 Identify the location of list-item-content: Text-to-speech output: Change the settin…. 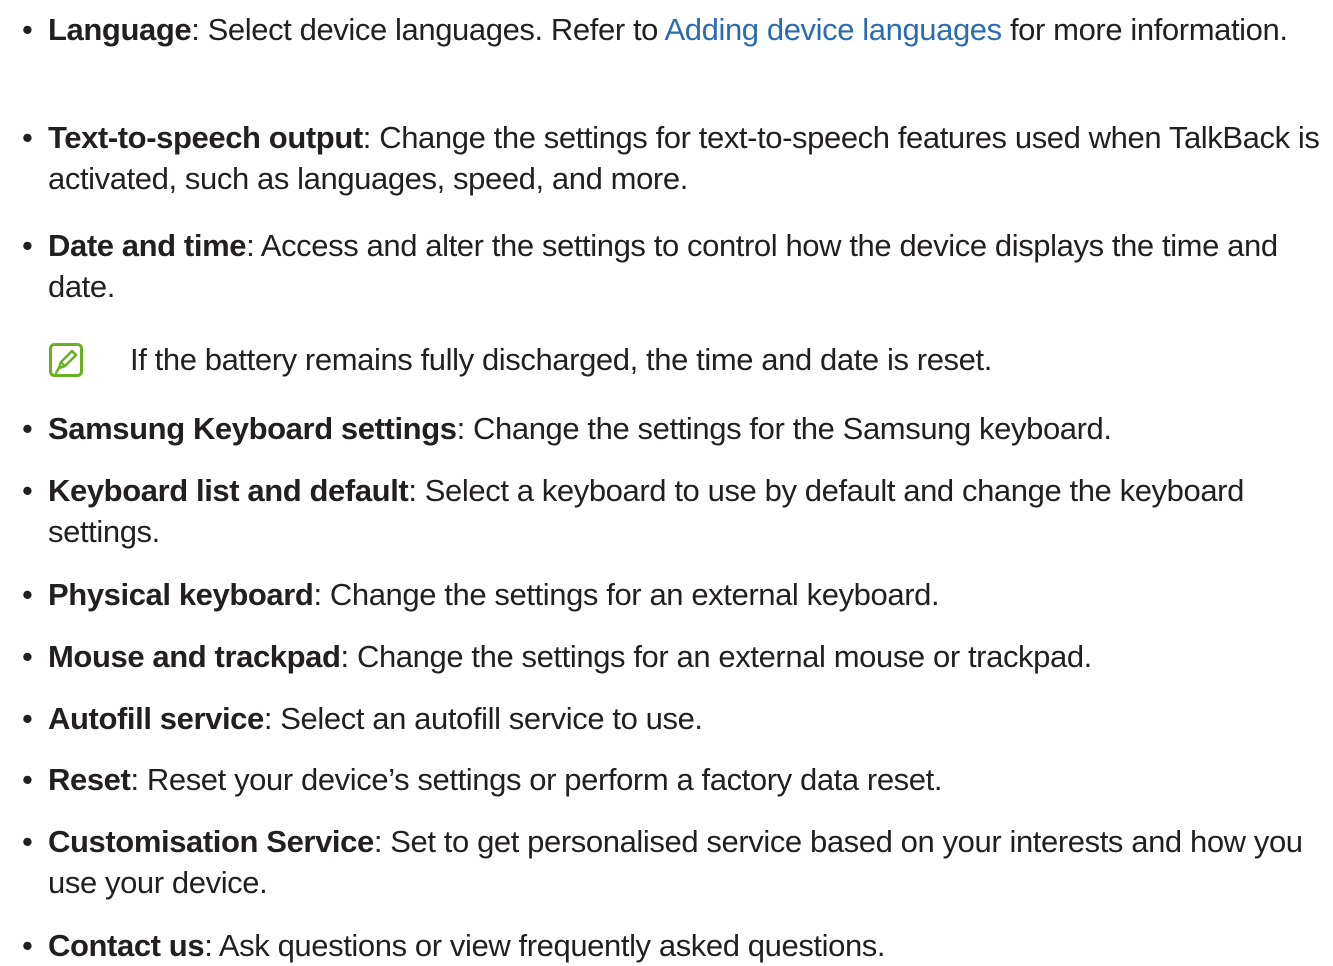
(684, 158).